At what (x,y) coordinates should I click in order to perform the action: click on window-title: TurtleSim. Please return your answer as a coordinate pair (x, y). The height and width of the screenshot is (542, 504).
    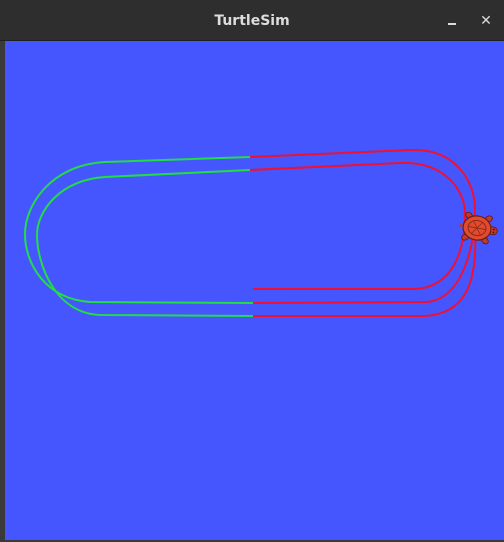
    Looking at the image, I should click on (252, 21).